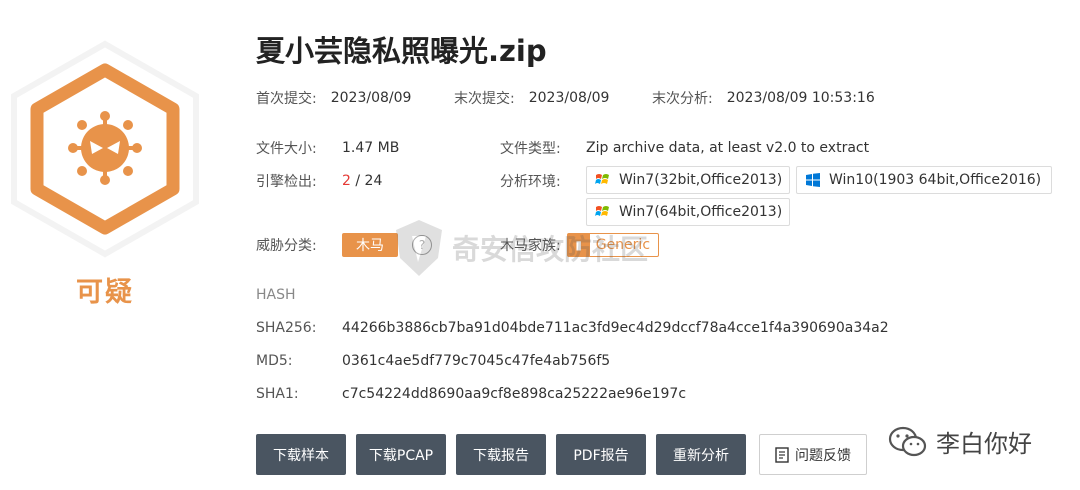 Image resolution: width=1080 pixels, height=490 pixels. I want to click on sha1-value: c7c54224dd8690aa9cf8e898ca25222ae96e197c, so click(514, 394).